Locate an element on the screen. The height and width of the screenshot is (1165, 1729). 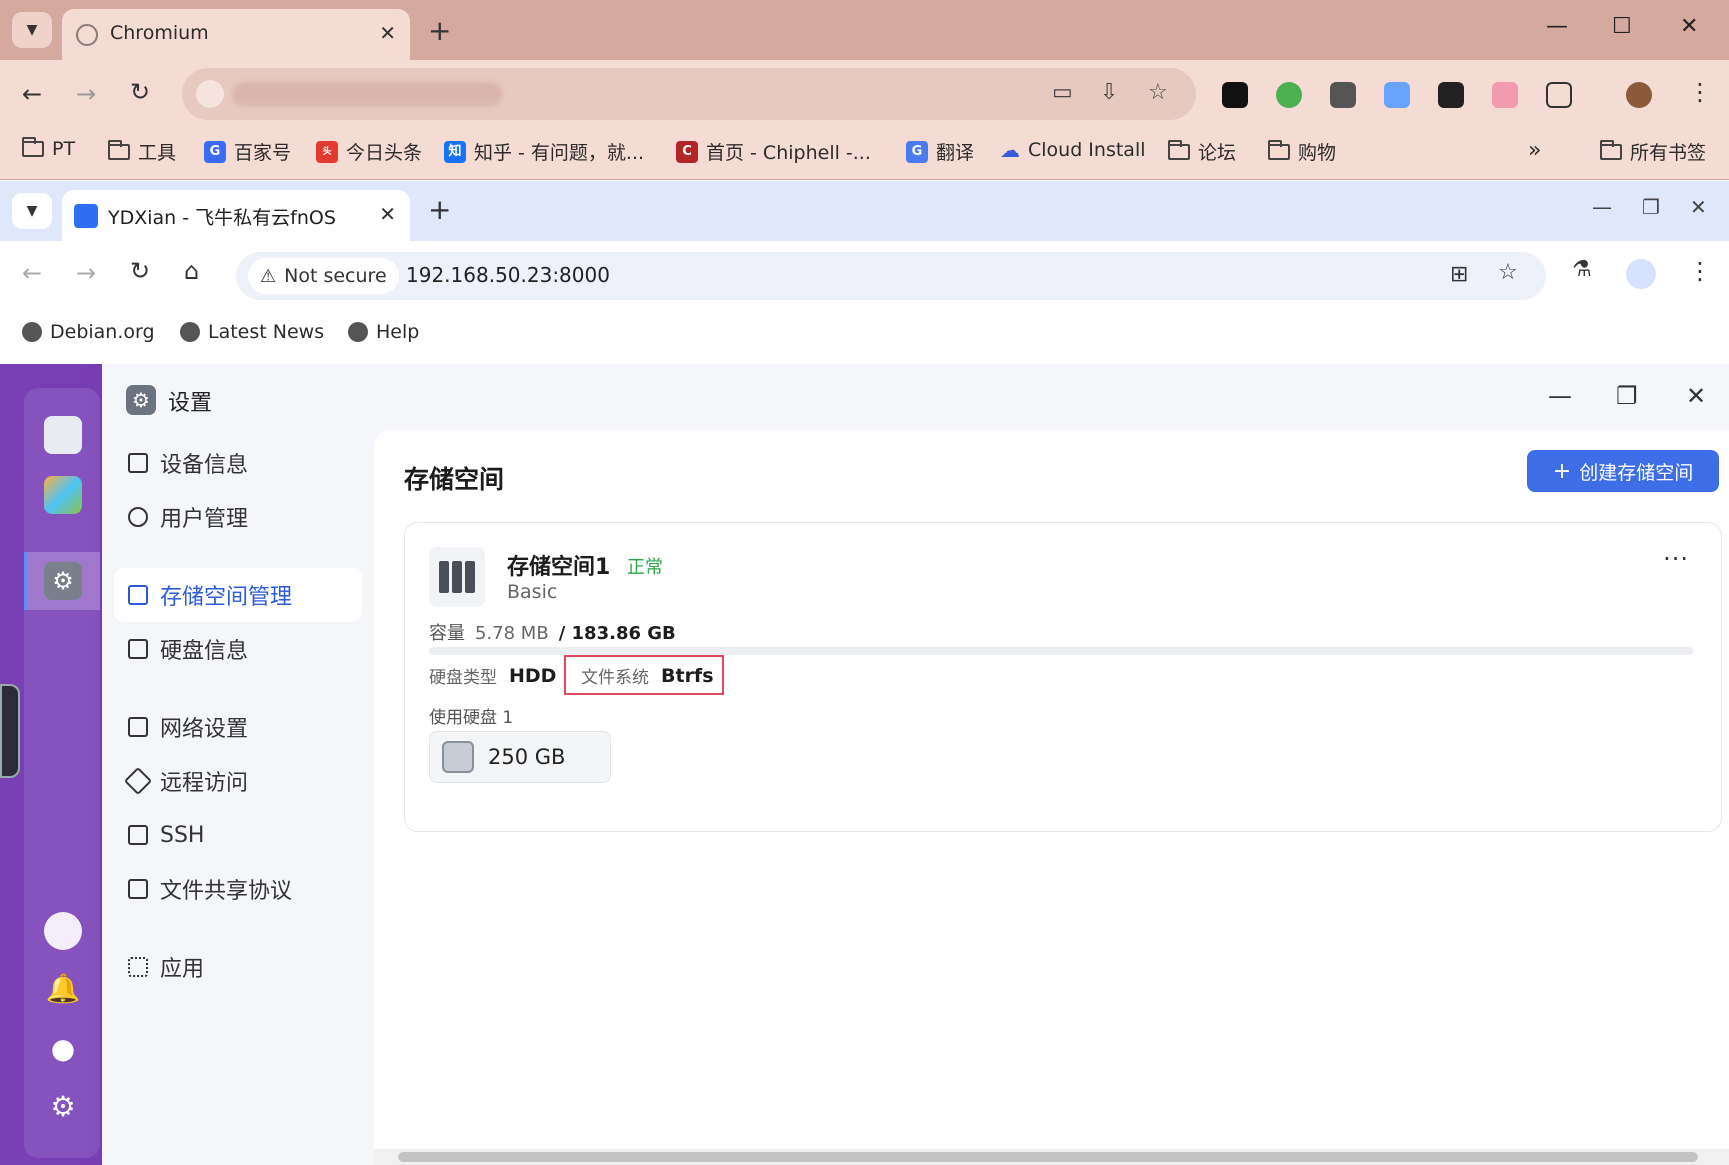
nav-file-sharing: 文件共享协议 is located at coordinates (238, 889).